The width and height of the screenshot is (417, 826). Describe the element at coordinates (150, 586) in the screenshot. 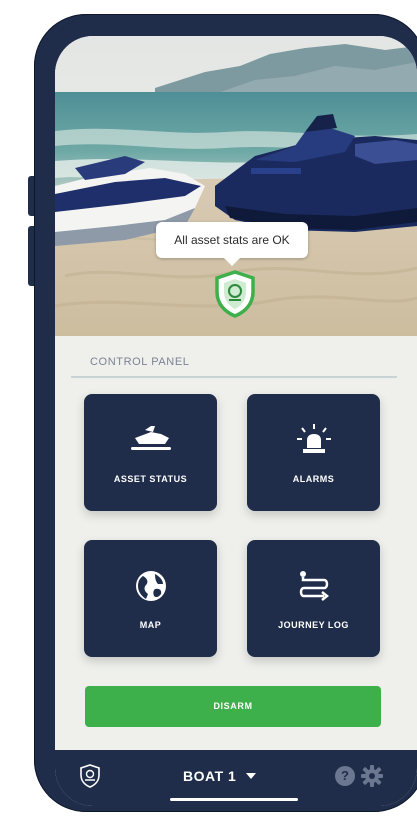

I see `globe-icon` at that location.